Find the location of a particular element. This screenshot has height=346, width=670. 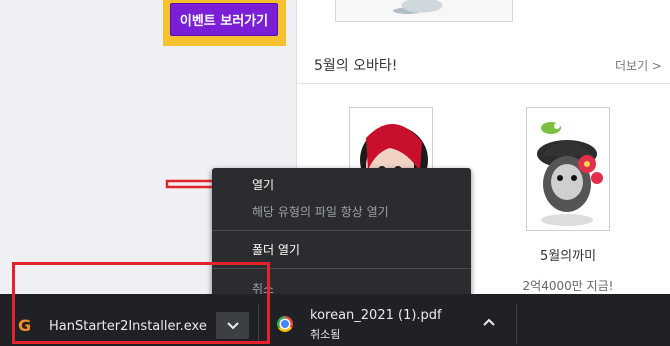

top-thumbnail is located at coordinates (424, 11).